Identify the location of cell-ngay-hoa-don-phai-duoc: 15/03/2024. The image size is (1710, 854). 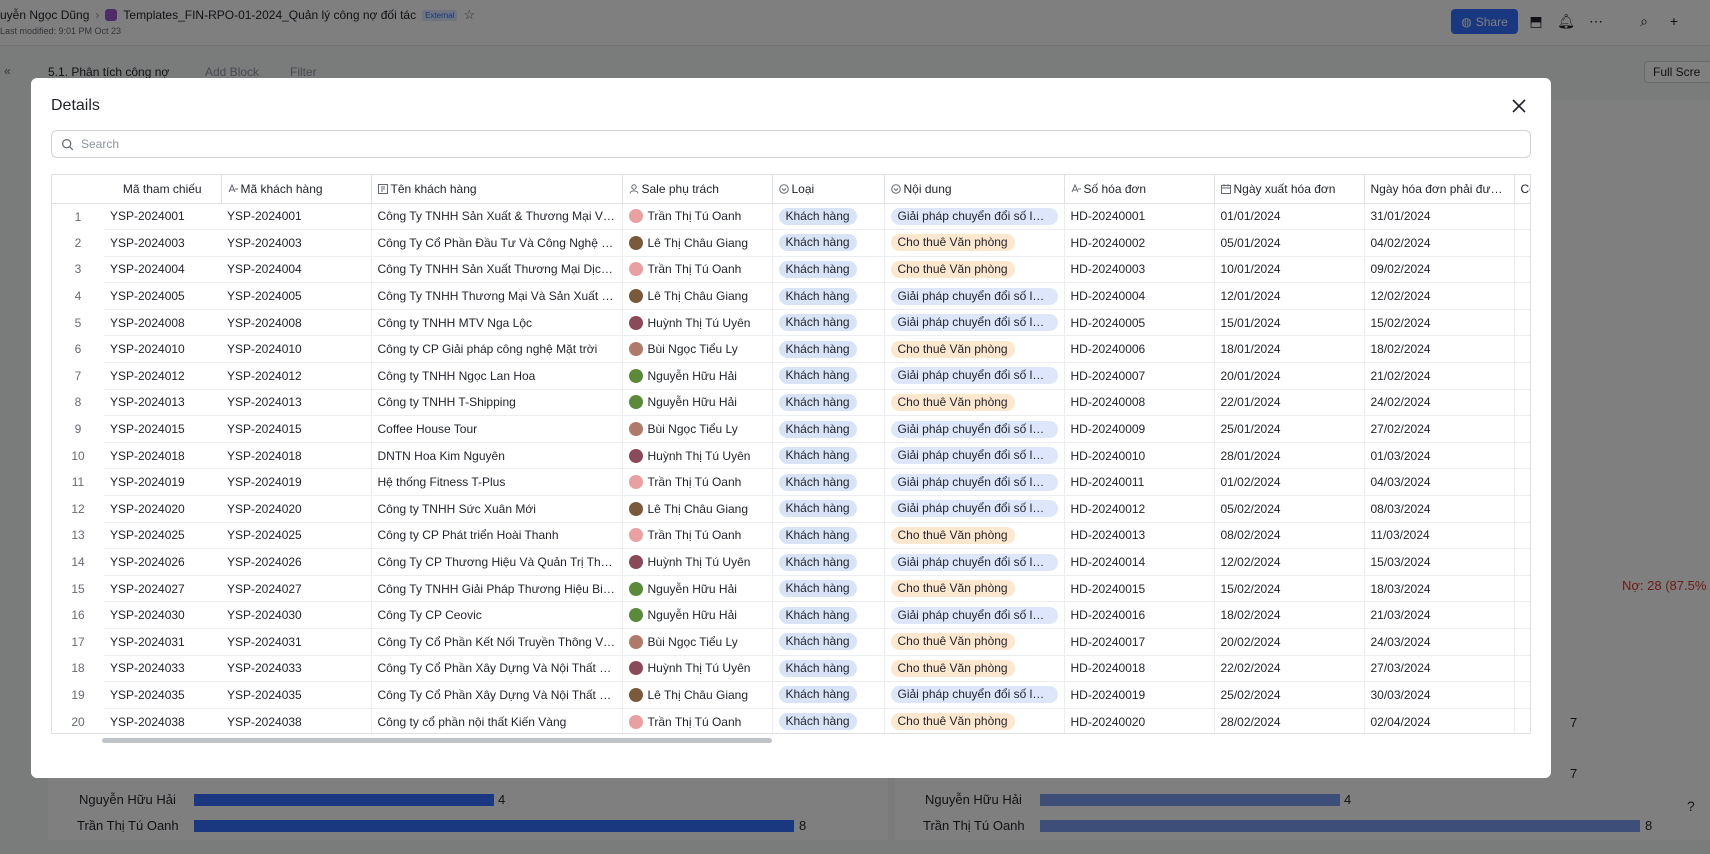
(1439, 562).